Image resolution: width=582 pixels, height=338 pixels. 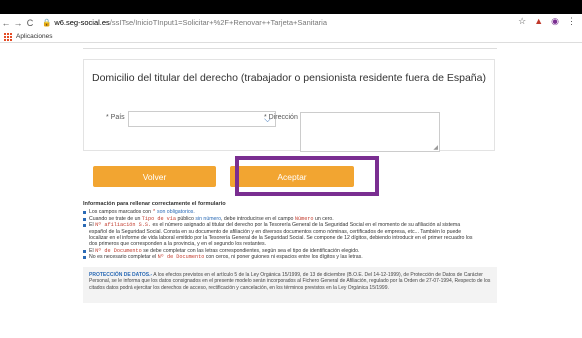 What do you see at coordinates (555, 21) in the screenshot?
I see `profile-icon: ◉` at bounding box center [555, 21].